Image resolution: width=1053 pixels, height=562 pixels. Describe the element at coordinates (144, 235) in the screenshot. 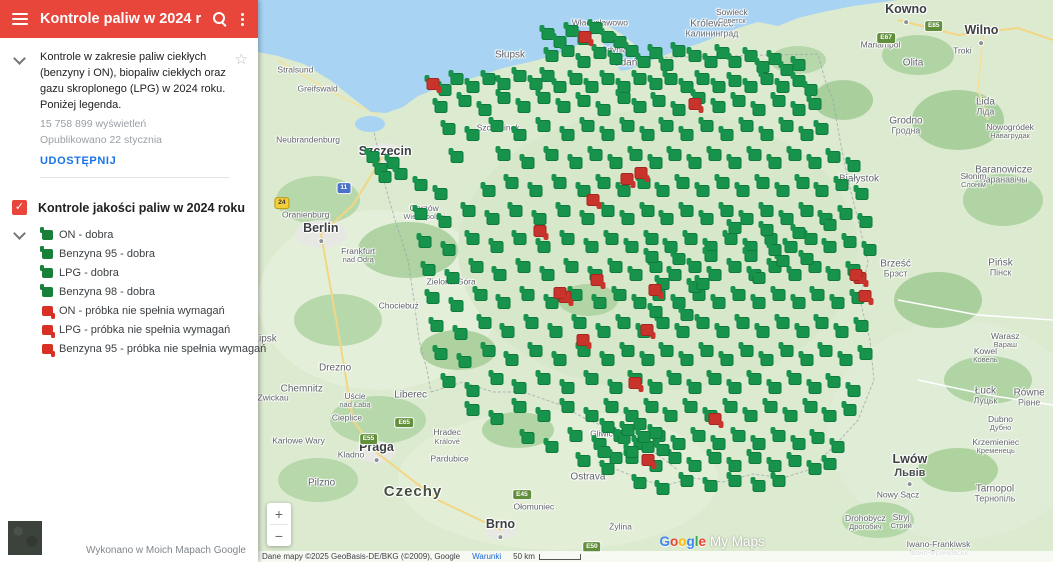

I see `legend-item: ON - dobra` at that location.